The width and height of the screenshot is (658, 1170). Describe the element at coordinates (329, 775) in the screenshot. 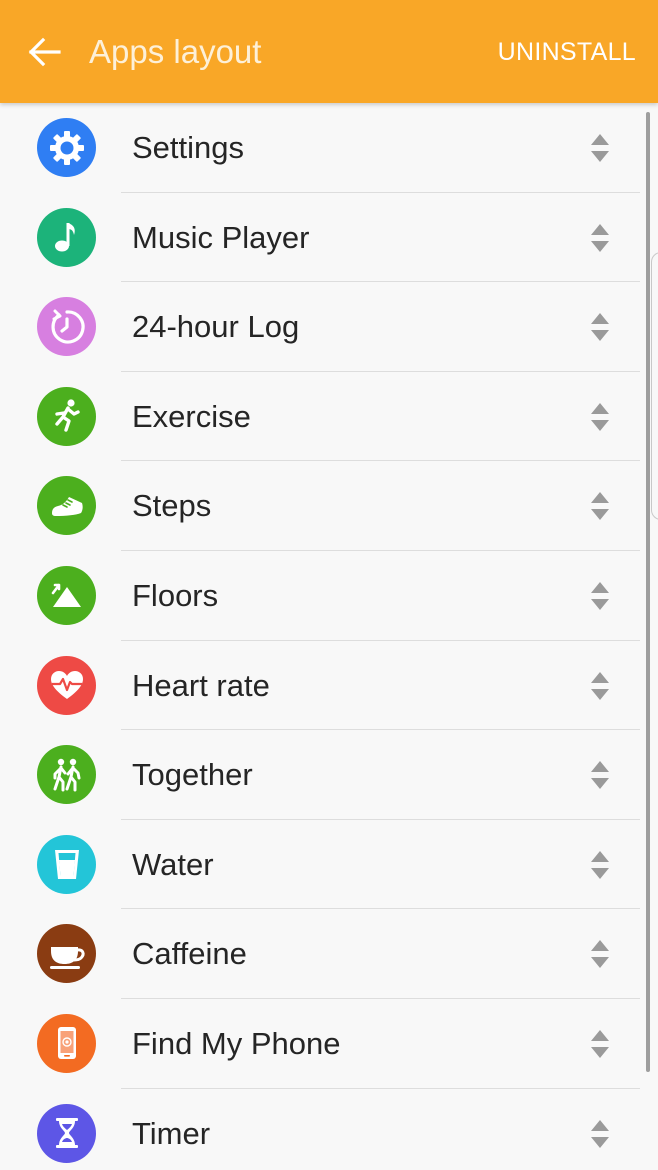

I see `list-item-together: Together` at that location.